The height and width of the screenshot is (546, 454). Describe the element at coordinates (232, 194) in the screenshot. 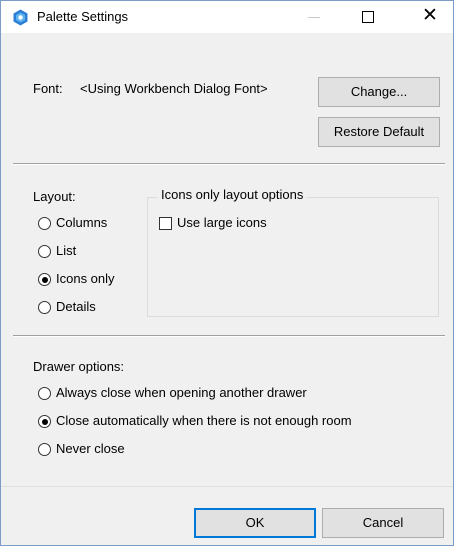

I see `icons-only-group-title: Icons only layout options` at that location.